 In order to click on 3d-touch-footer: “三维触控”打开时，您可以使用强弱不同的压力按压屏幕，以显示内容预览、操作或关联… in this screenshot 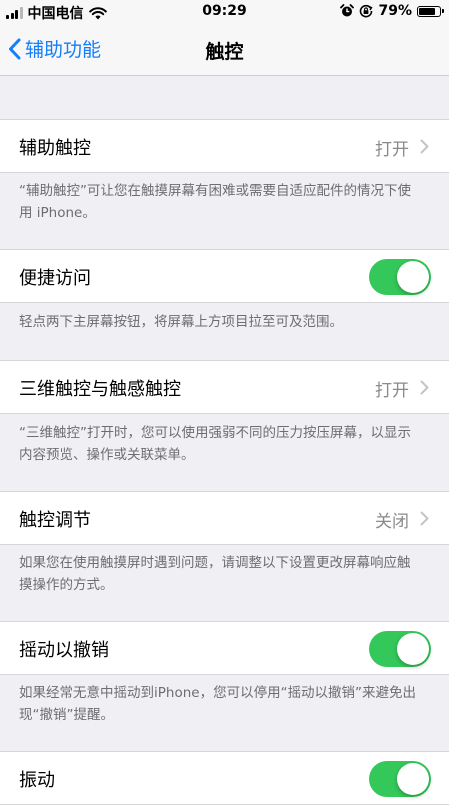, I will do `click(215, 444)`.